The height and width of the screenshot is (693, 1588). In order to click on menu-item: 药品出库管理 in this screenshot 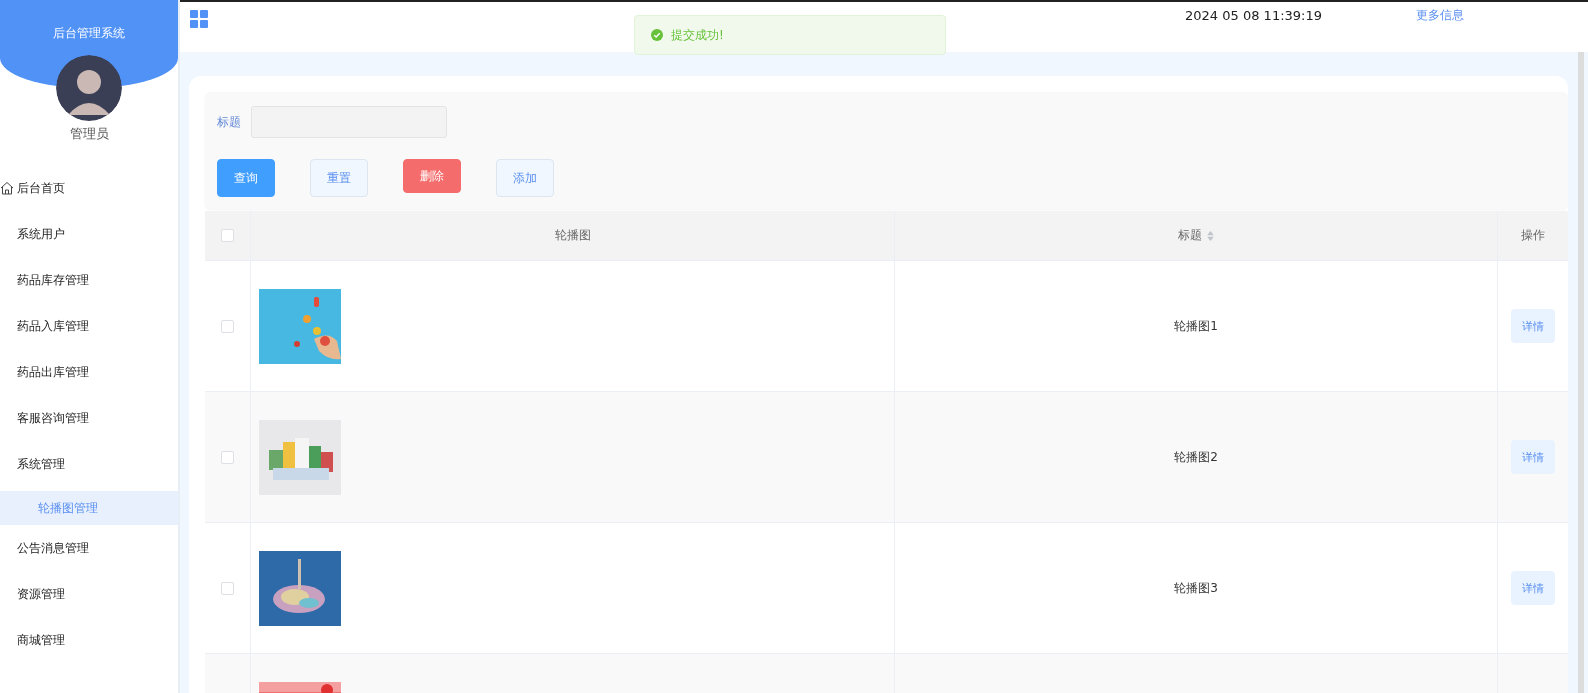, I will do `click(89, 372)`.